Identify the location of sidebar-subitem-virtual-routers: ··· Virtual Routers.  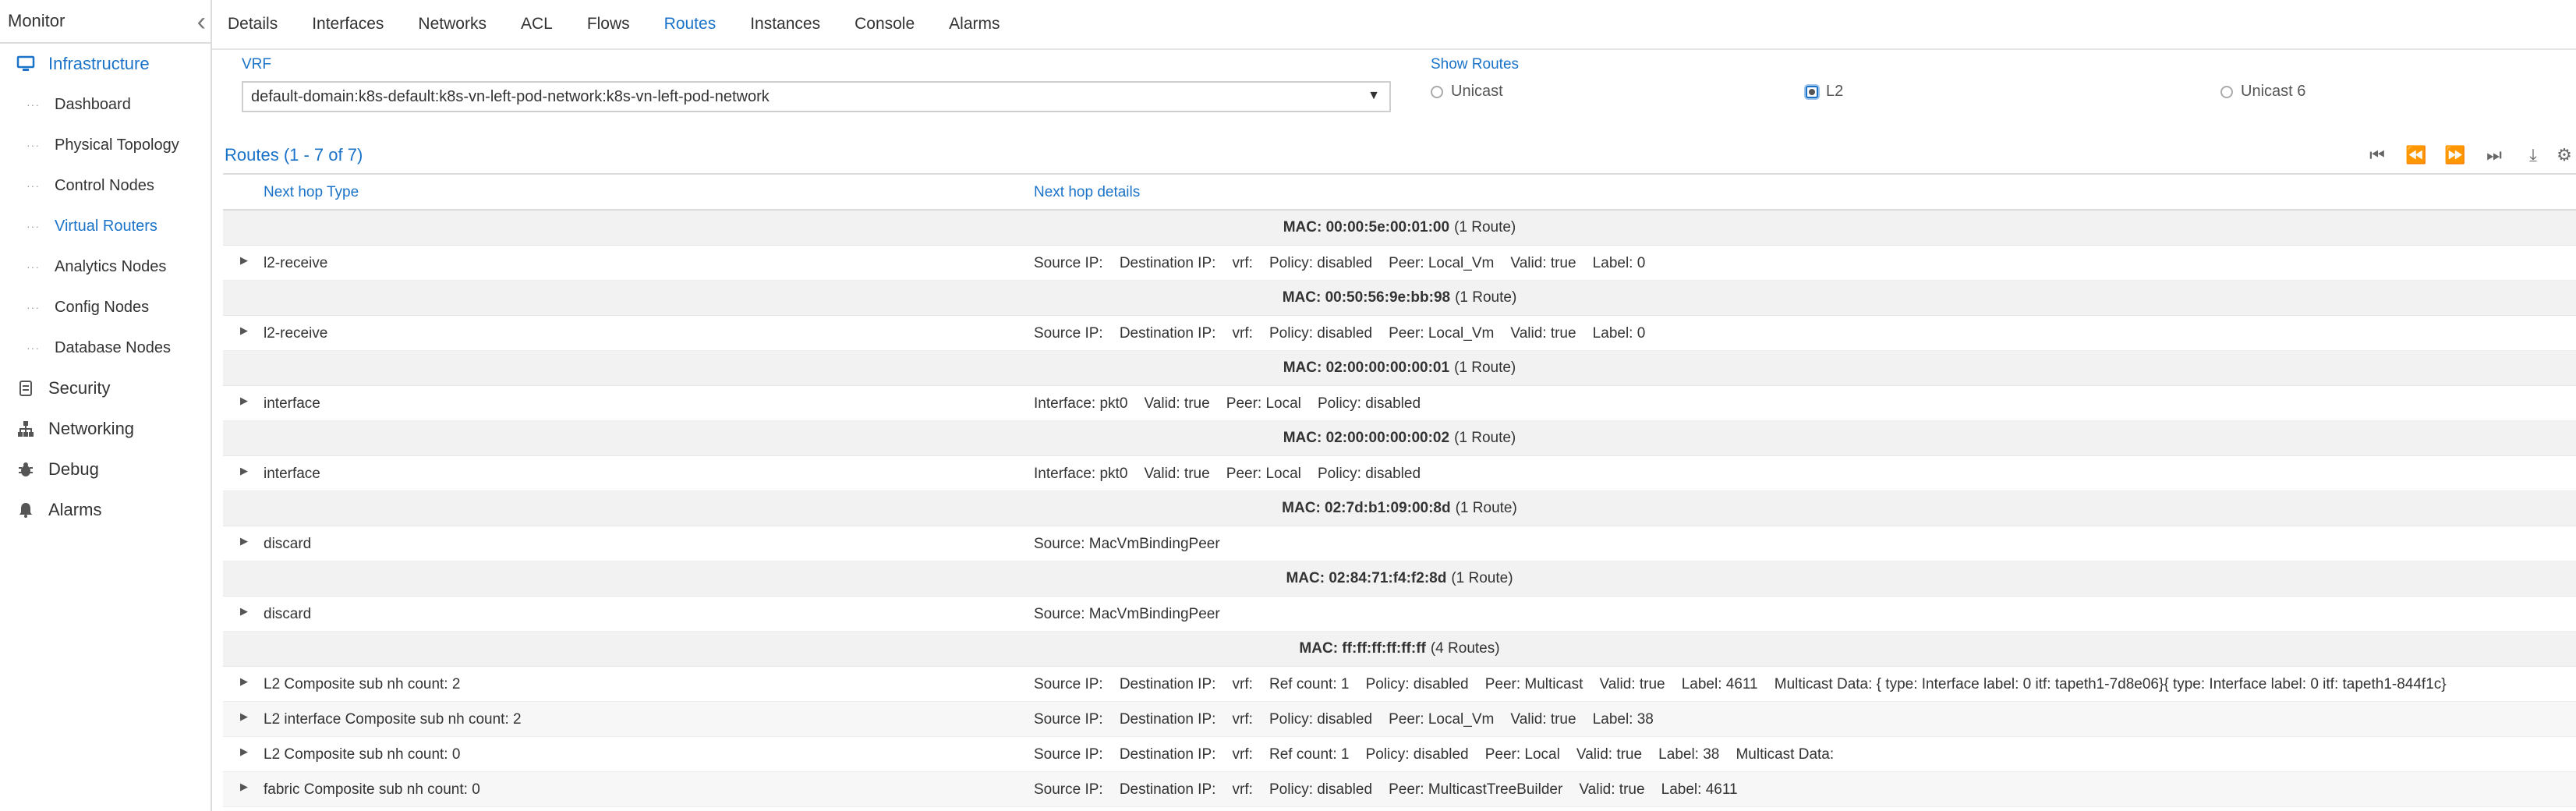
(105, 226).